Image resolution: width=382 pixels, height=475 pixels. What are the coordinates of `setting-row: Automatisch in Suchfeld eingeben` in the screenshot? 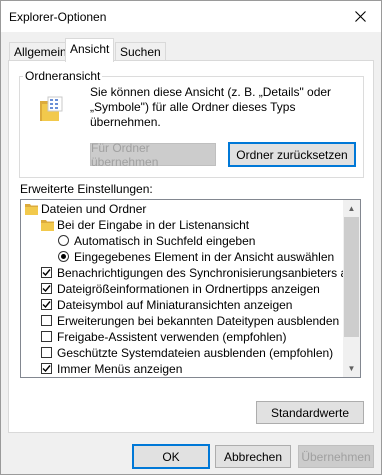 It's located at (182, 241).